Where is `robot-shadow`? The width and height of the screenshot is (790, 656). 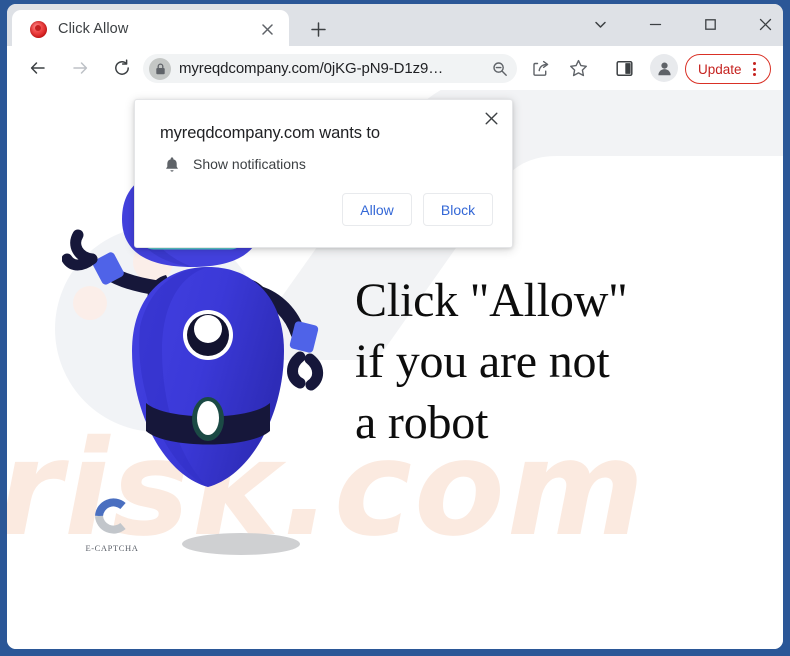 robot-shadow is located at coordinates (241, 544).